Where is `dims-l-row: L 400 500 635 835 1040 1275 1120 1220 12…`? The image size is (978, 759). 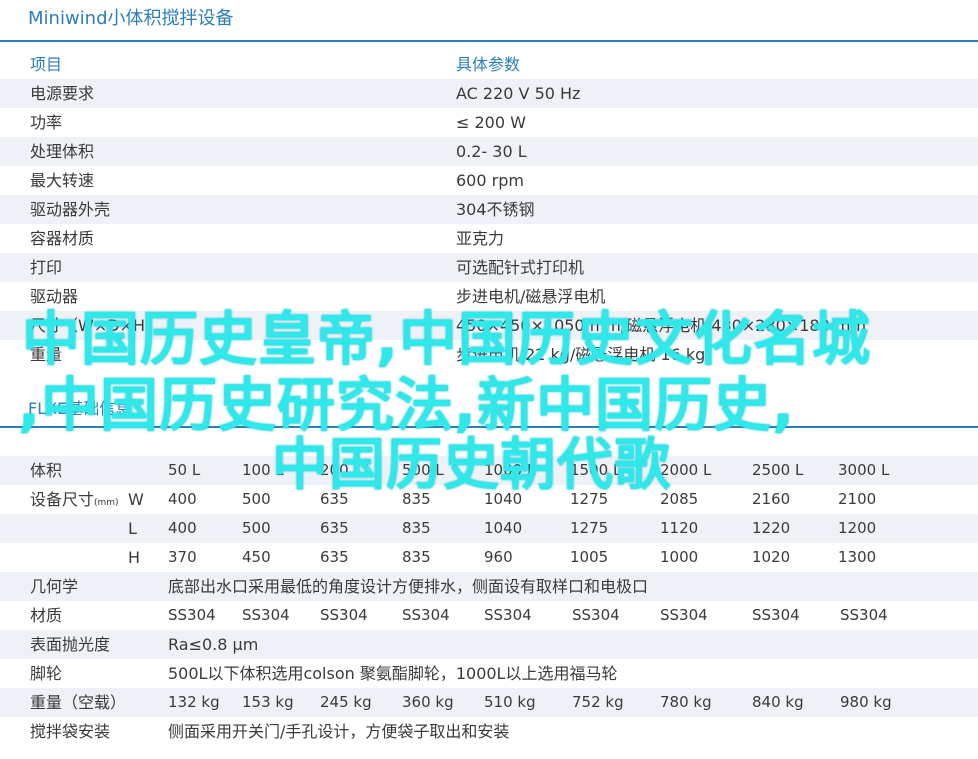
dims-l-row: L 400 500 635 835 1040 1275 1120 1220 12… is located at coordinates (489, 528).